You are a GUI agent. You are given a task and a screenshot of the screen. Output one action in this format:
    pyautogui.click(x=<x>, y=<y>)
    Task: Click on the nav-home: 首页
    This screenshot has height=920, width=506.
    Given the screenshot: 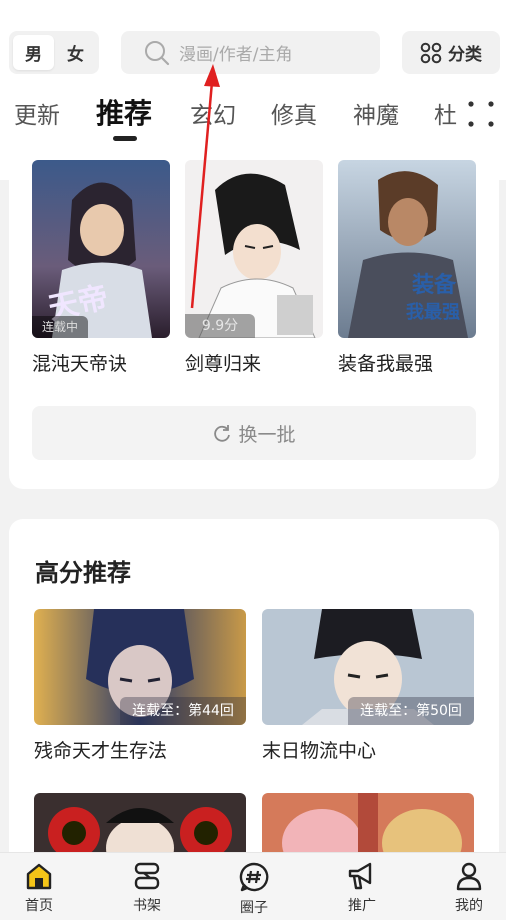 What is the action you would take?
    pyautogui.click(x=39, y=890)
    